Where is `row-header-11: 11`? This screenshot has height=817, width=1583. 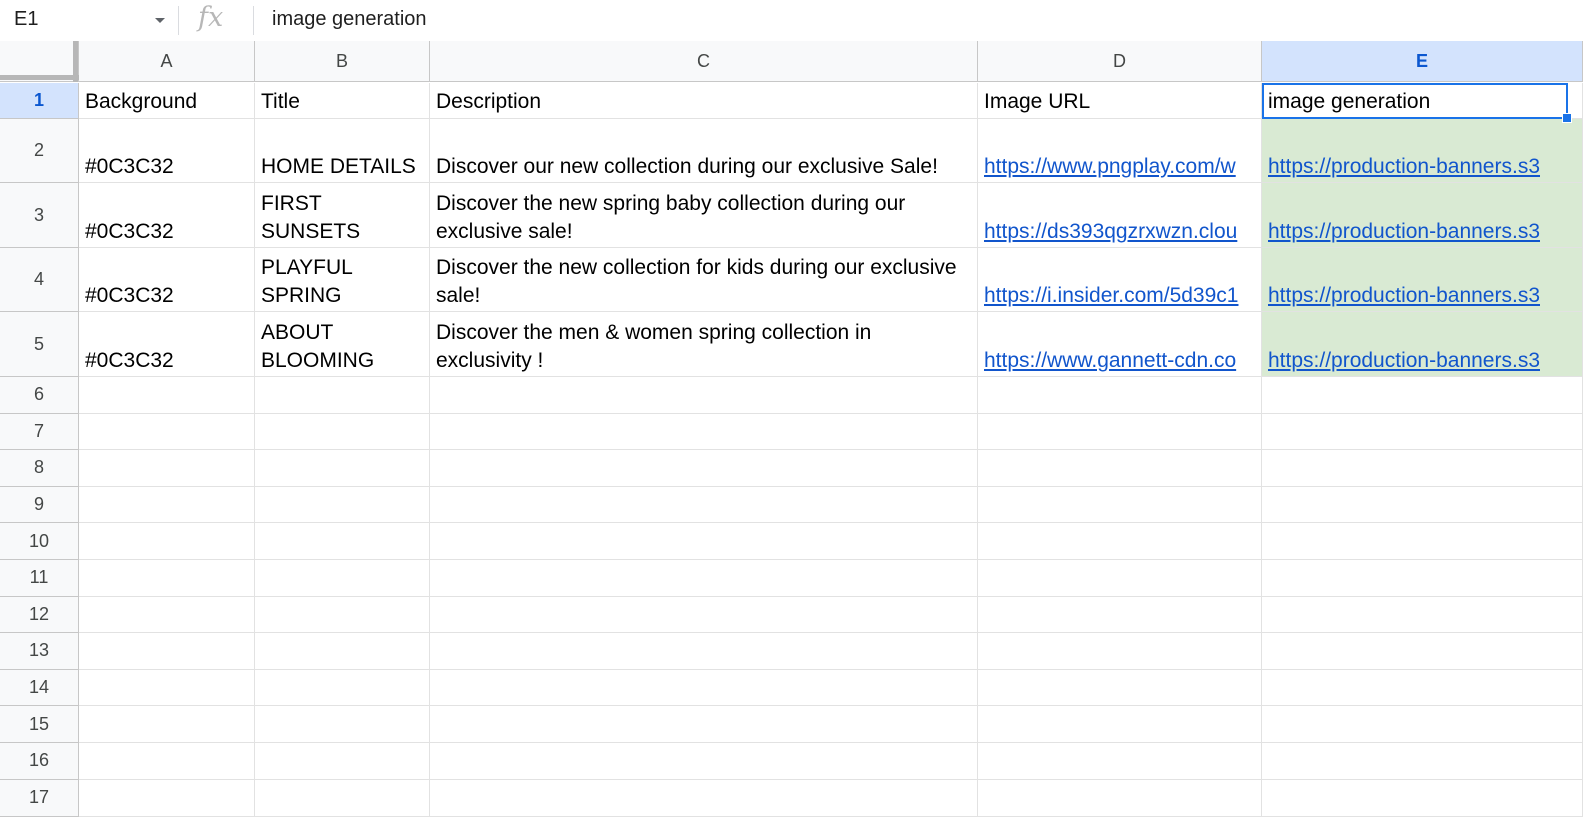
row-header-11: 11 is located at coordinates (39, 578).